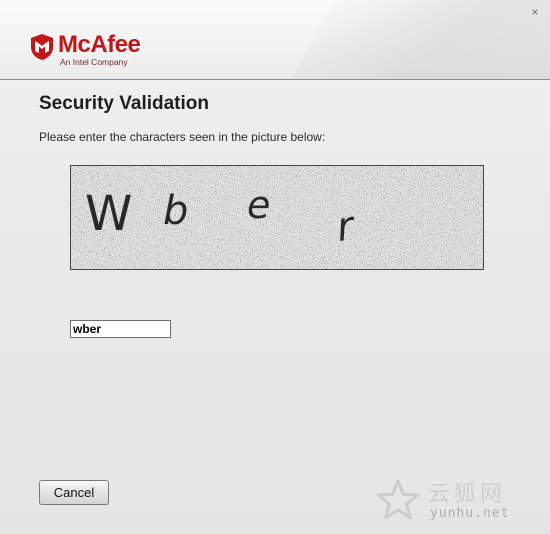  I want to click on header-sheen, so click(407, 39).